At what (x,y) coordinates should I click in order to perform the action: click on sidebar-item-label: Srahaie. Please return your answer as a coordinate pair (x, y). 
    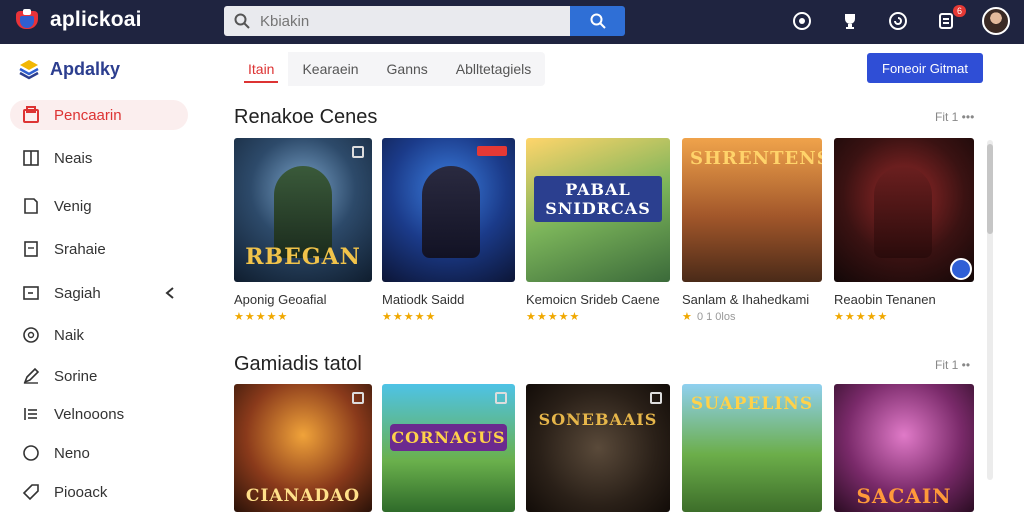
    Looking at the image, I should click on (80, 249).